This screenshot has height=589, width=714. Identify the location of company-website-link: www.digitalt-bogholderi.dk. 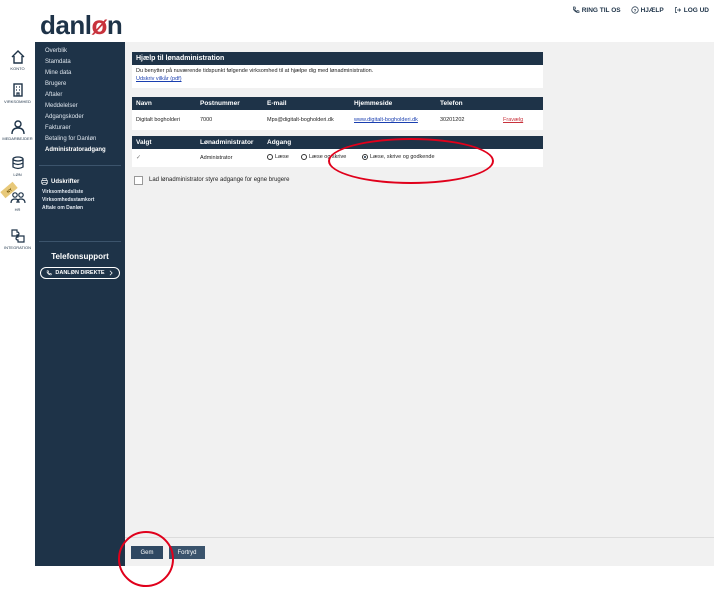
(386, 120).